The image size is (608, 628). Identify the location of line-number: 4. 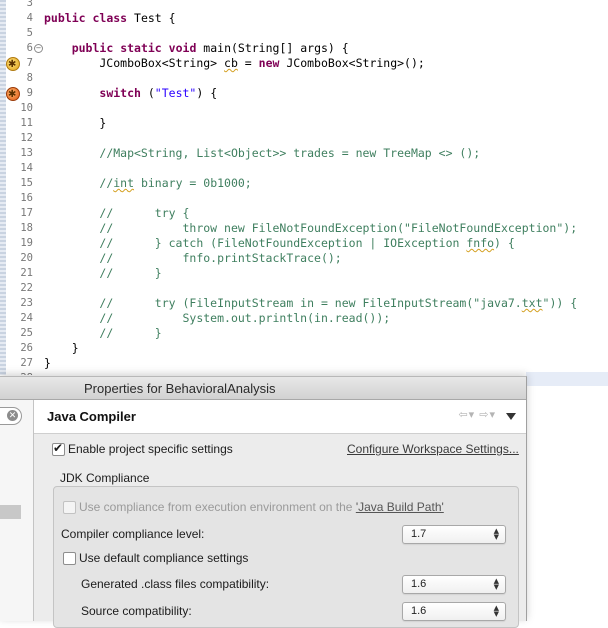
(29, 18).